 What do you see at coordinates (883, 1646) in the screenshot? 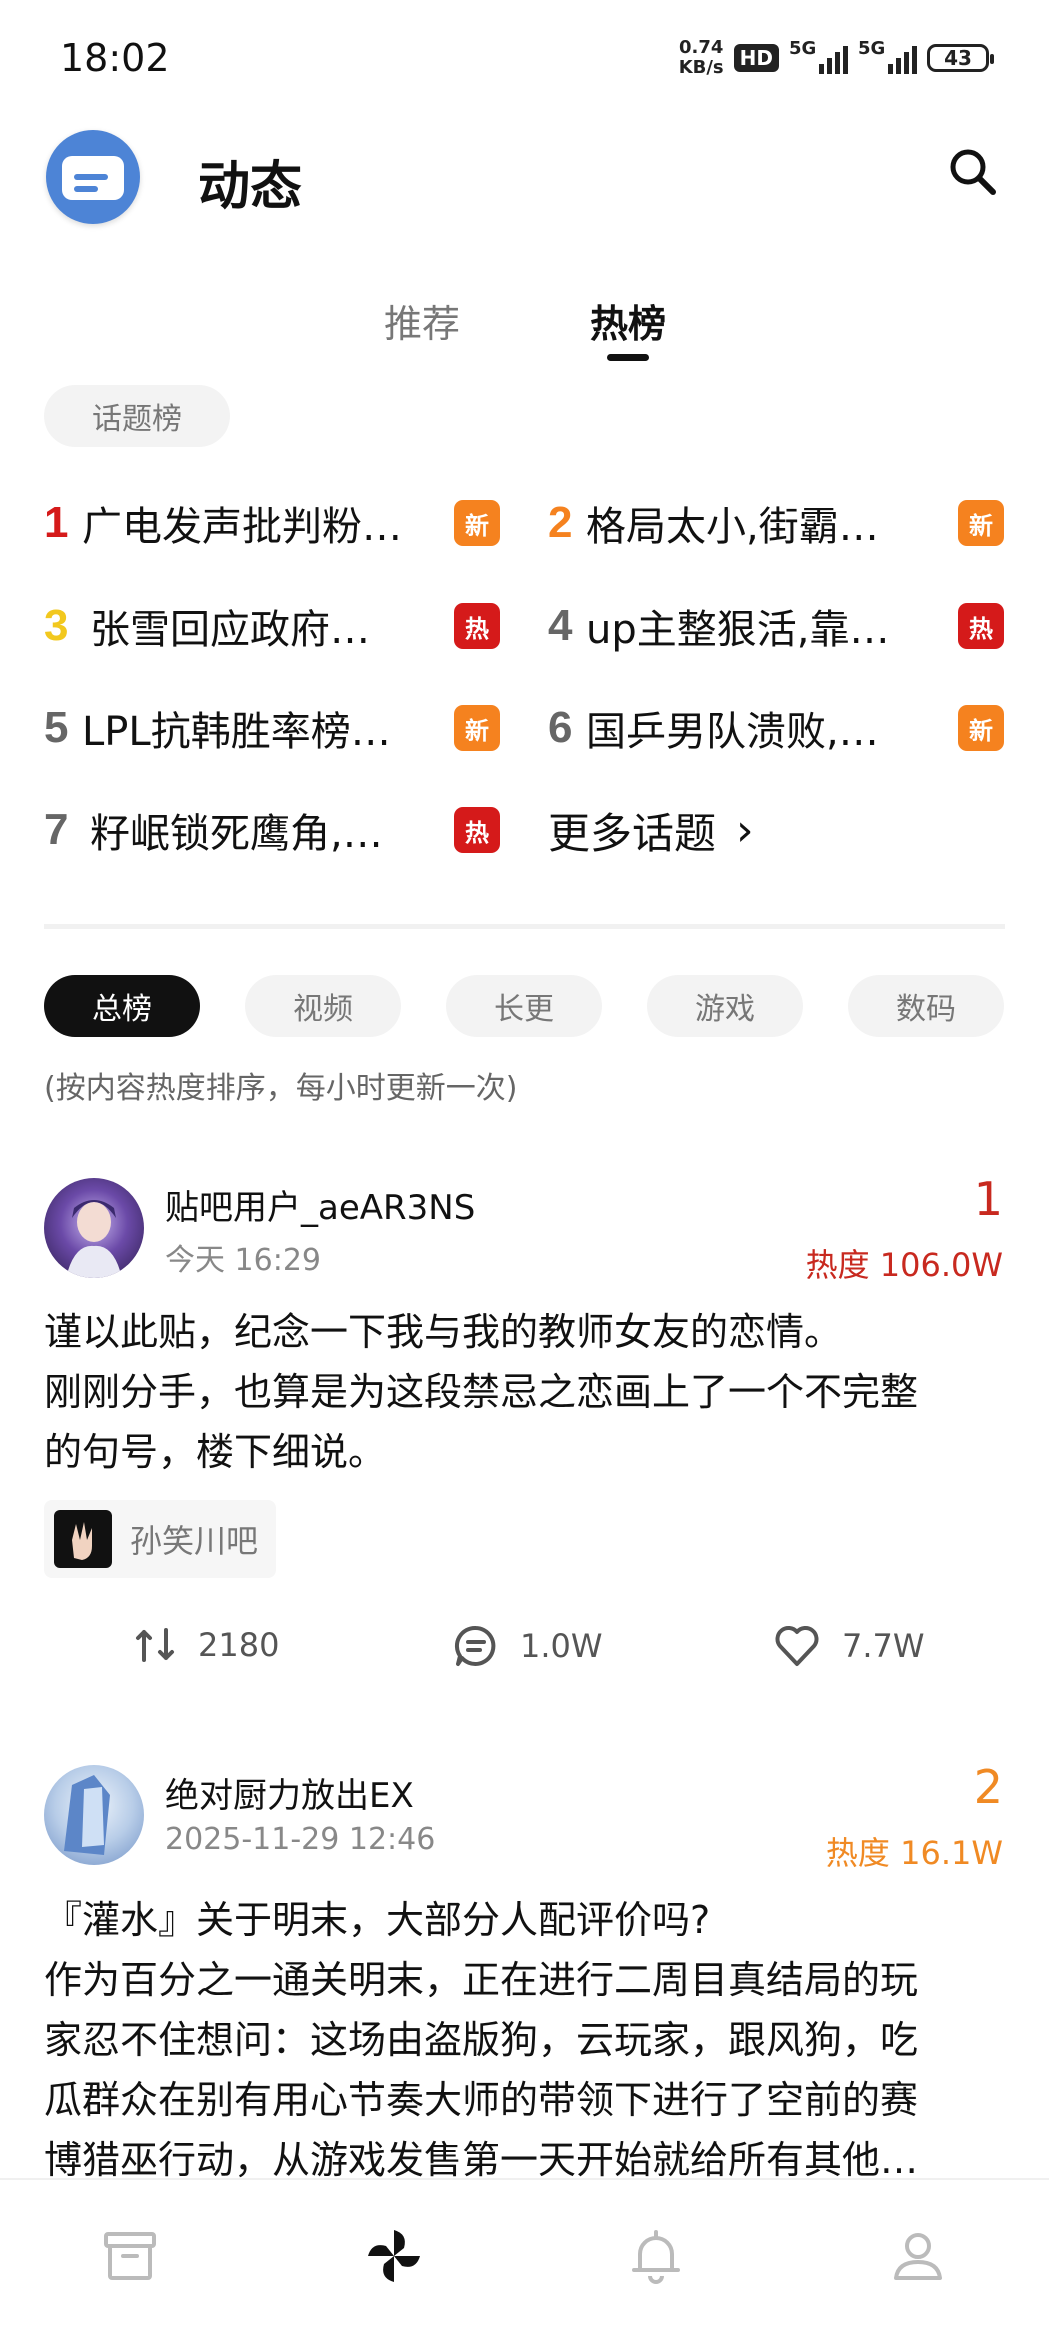
I see `like-count: 7.7W` at bounding box center [883, 1646].